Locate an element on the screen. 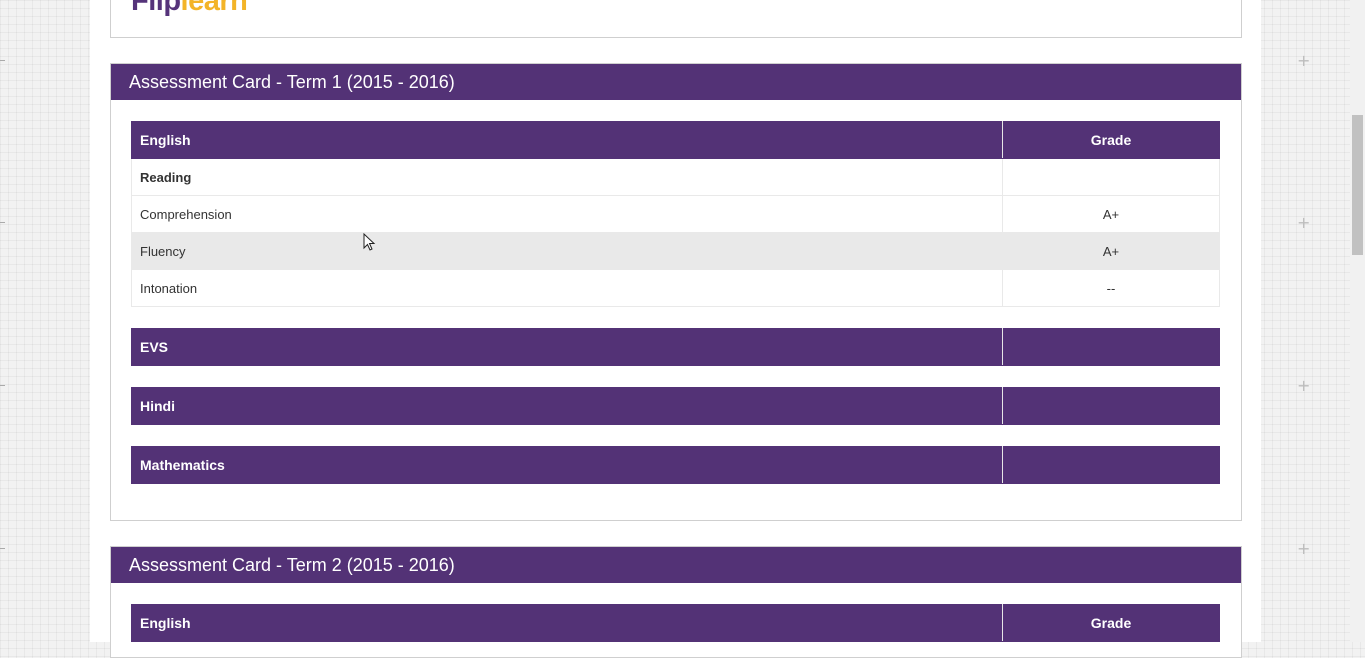 This screenshot has width=1365, height=658. skill-name: Intonation is located at coordinates (567, 288).